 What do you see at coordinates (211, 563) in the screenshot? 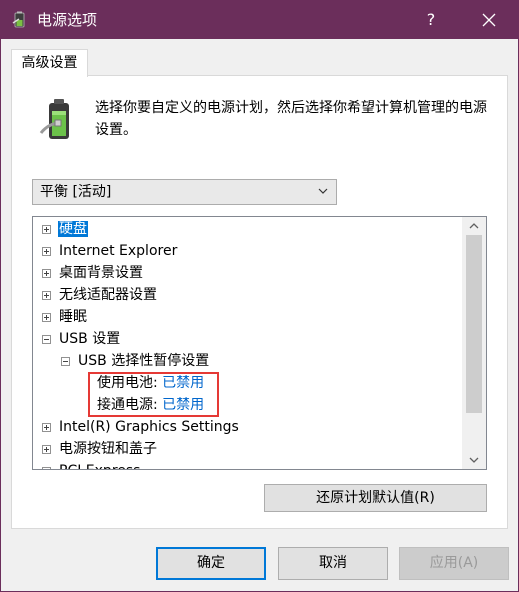
I see `ok-button: 确定` at bounding box center [211, 563].